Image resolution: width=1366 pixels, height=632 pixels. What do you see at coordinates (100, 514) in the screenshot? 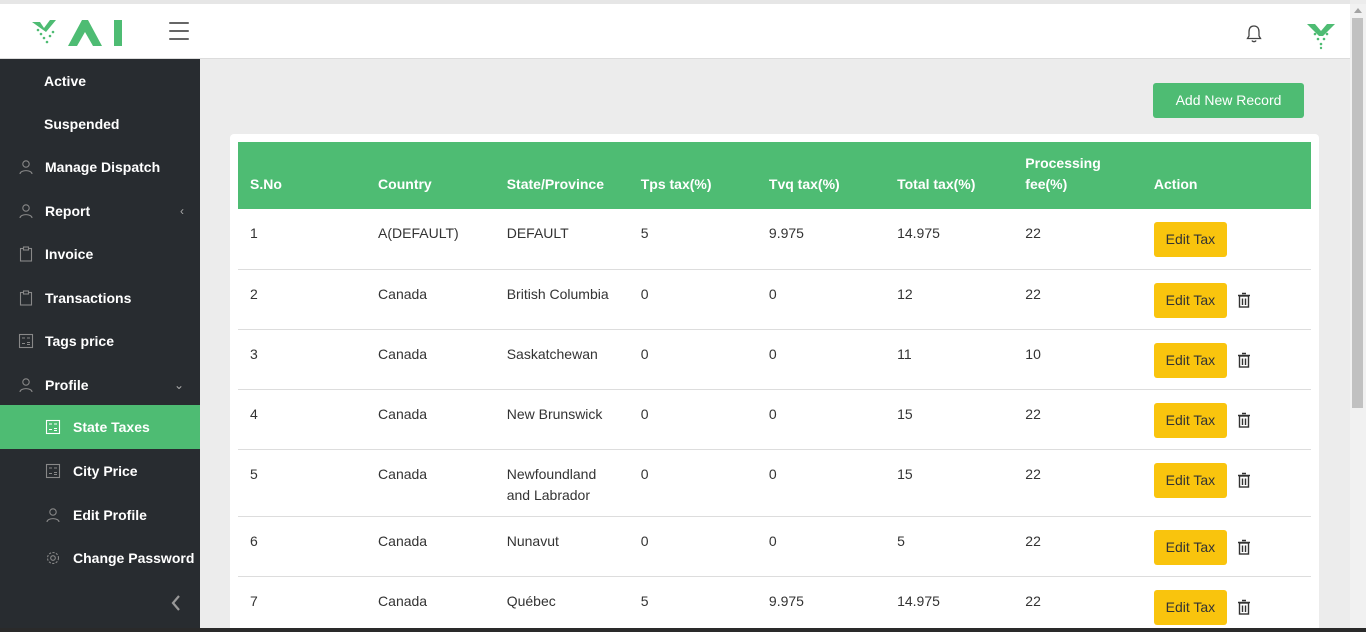
I see `sidebar-item-edit-profile: Edit Profile` at bounding box center [100, 514].